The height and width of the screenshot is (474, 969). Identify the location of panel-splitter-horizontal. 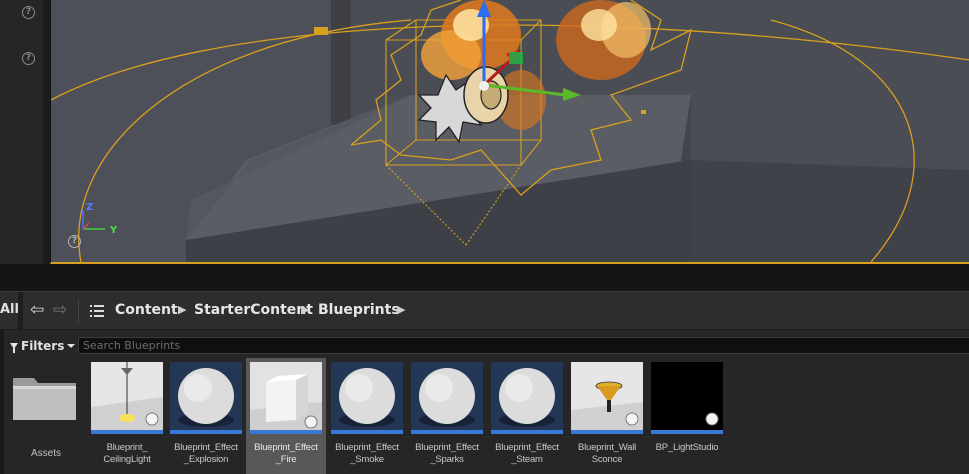
(484, 277).